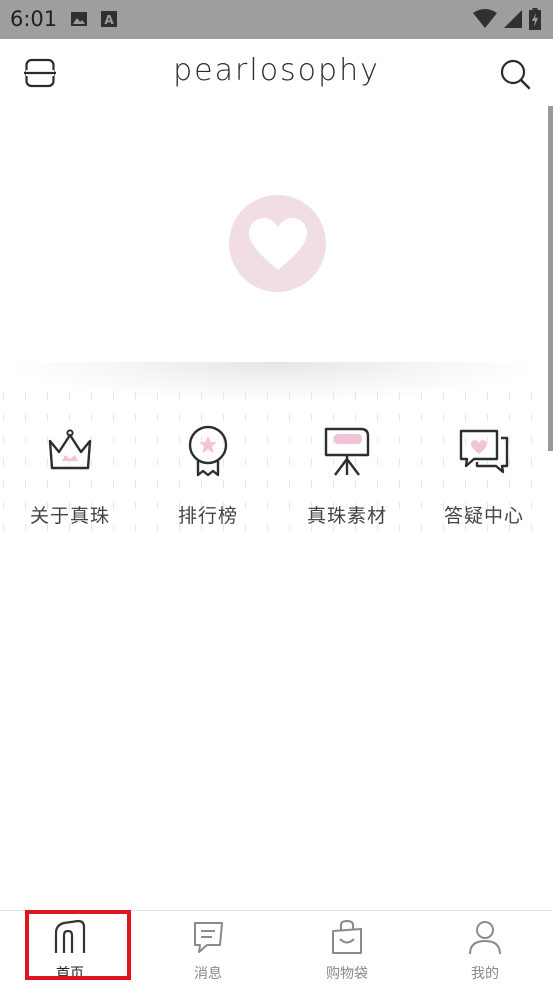 The image size is (553, 984). What do you see at coordinates (94, 19) in the screenshot?
I see `status-left-icons: A` at bounding box center [94, 19].